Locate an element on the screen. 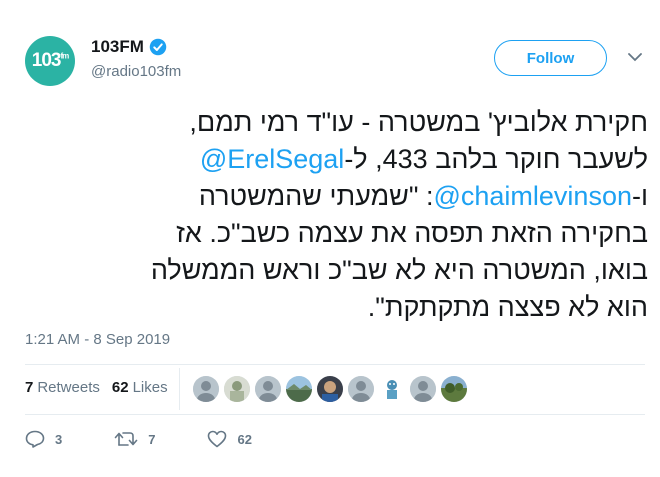 This screenshot has width=660, height=477. account-avatar: 103fm is located at coordinates (50, 61).